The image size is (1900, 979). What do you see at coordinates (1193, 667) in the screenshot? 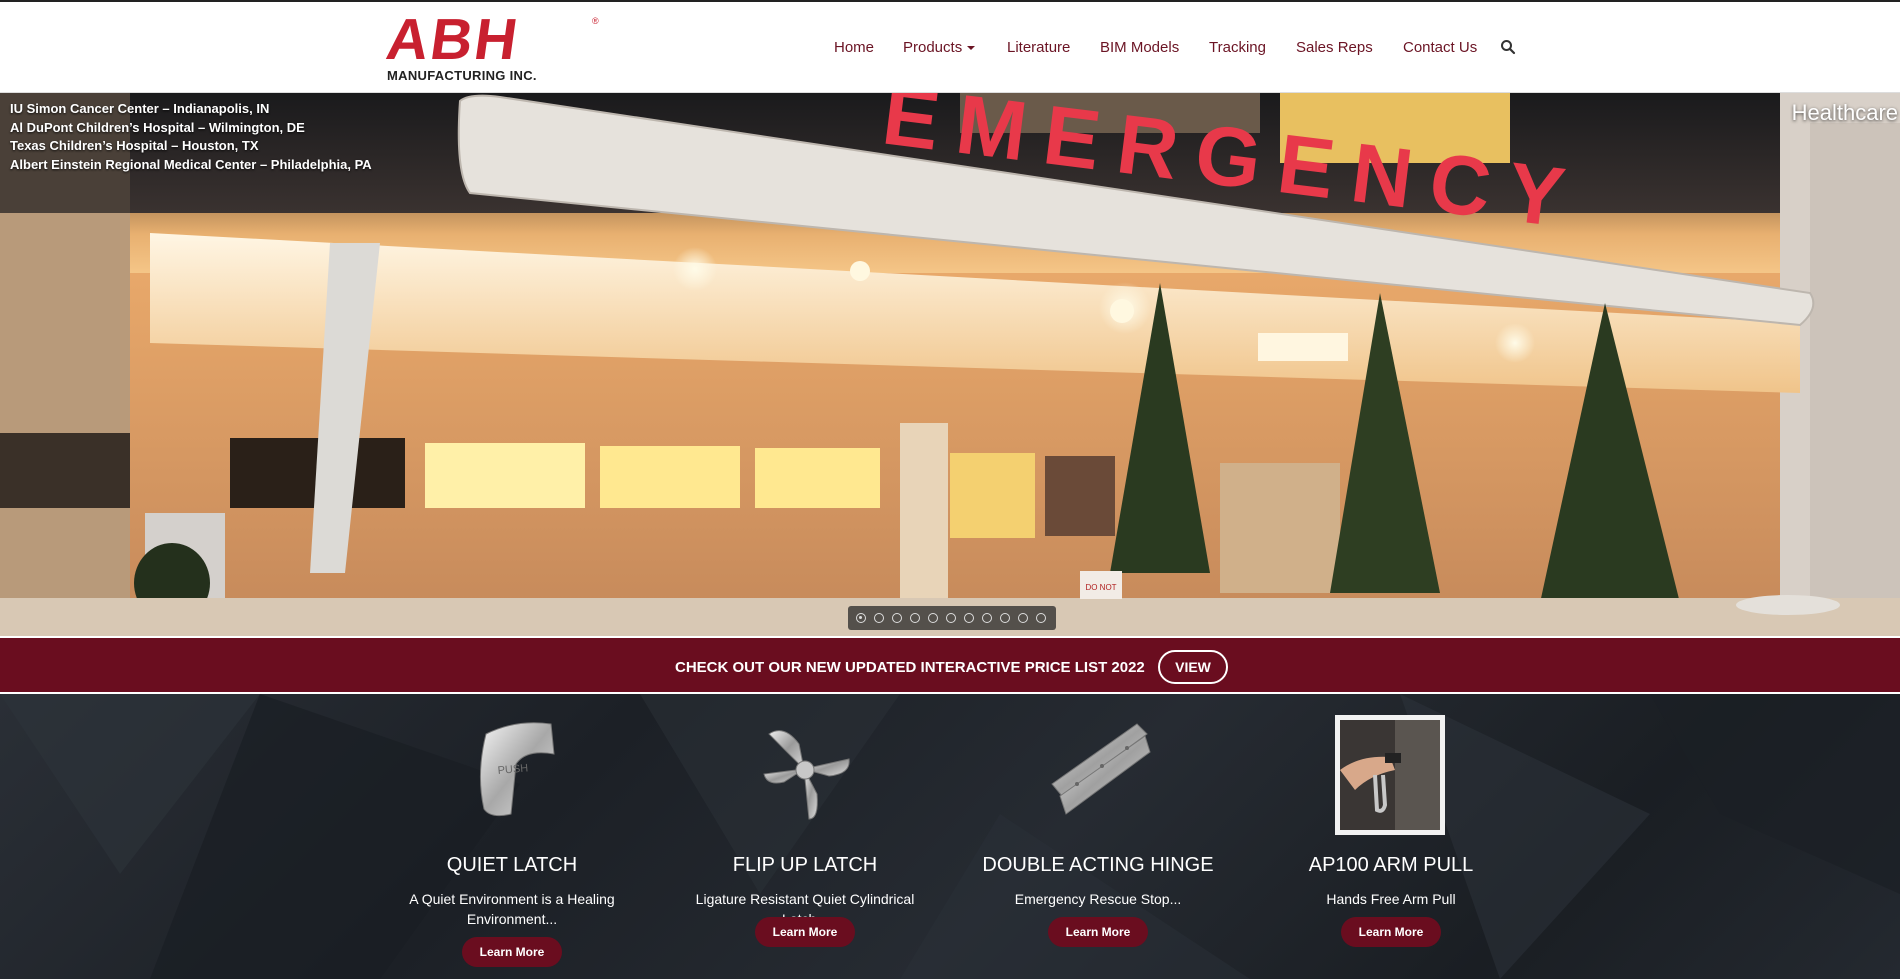
I see `view-button: VIEW` at bounding box center [1193, 667].